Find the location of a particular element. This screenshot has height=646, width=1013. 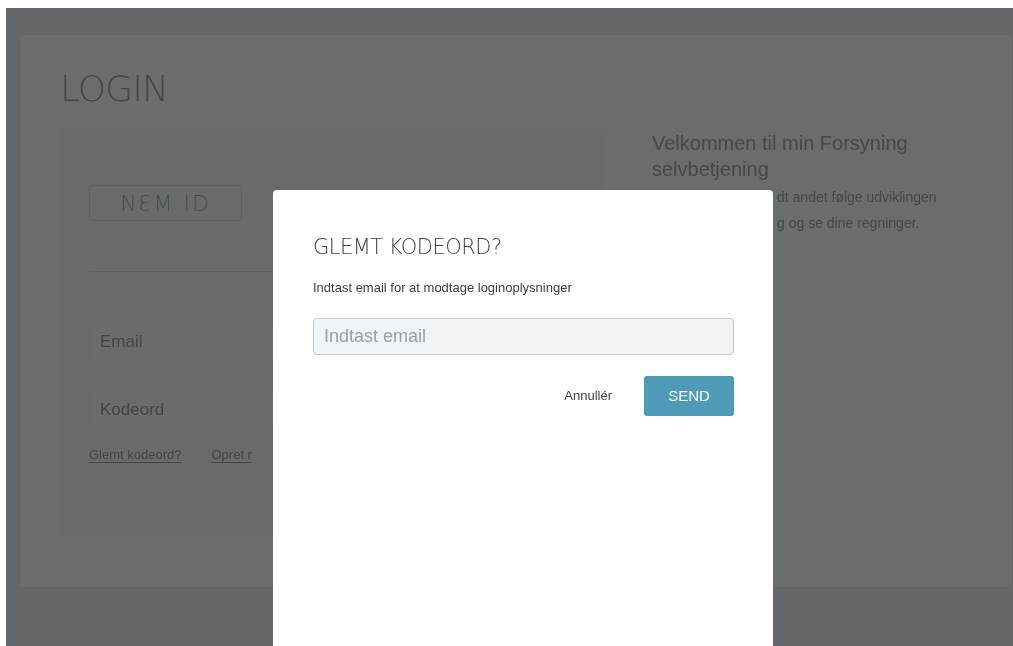

dialog-text: Indtast email for at modtage loginoplysninger is located at coordinates (442, 287).